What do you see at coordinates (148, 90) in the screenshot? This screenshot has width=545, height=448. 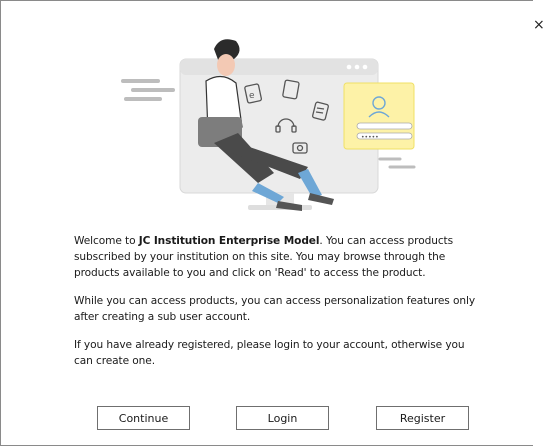 I see `decorative-lines-left` at bounding box center [148, 90].